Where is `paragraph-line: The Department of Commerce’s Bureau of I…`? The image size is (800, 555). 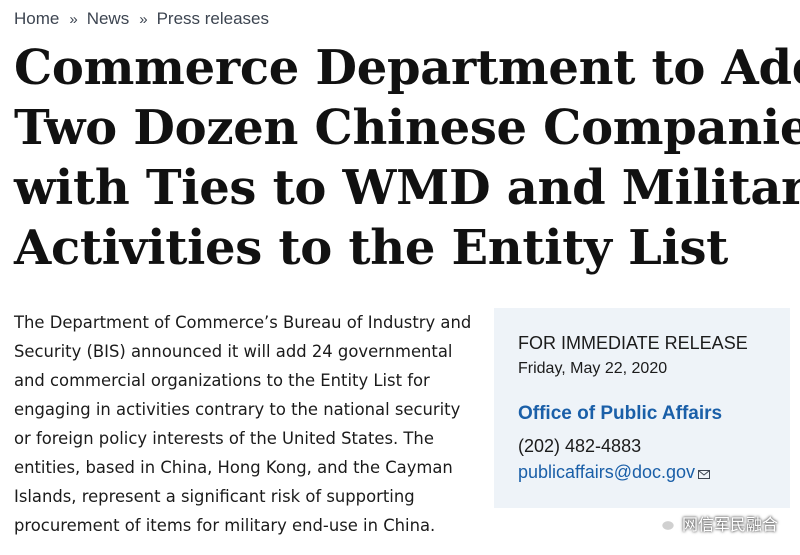 paragraph-line: The Department of Commerce’s Bureau of I… is located at coordinates (243, 322).